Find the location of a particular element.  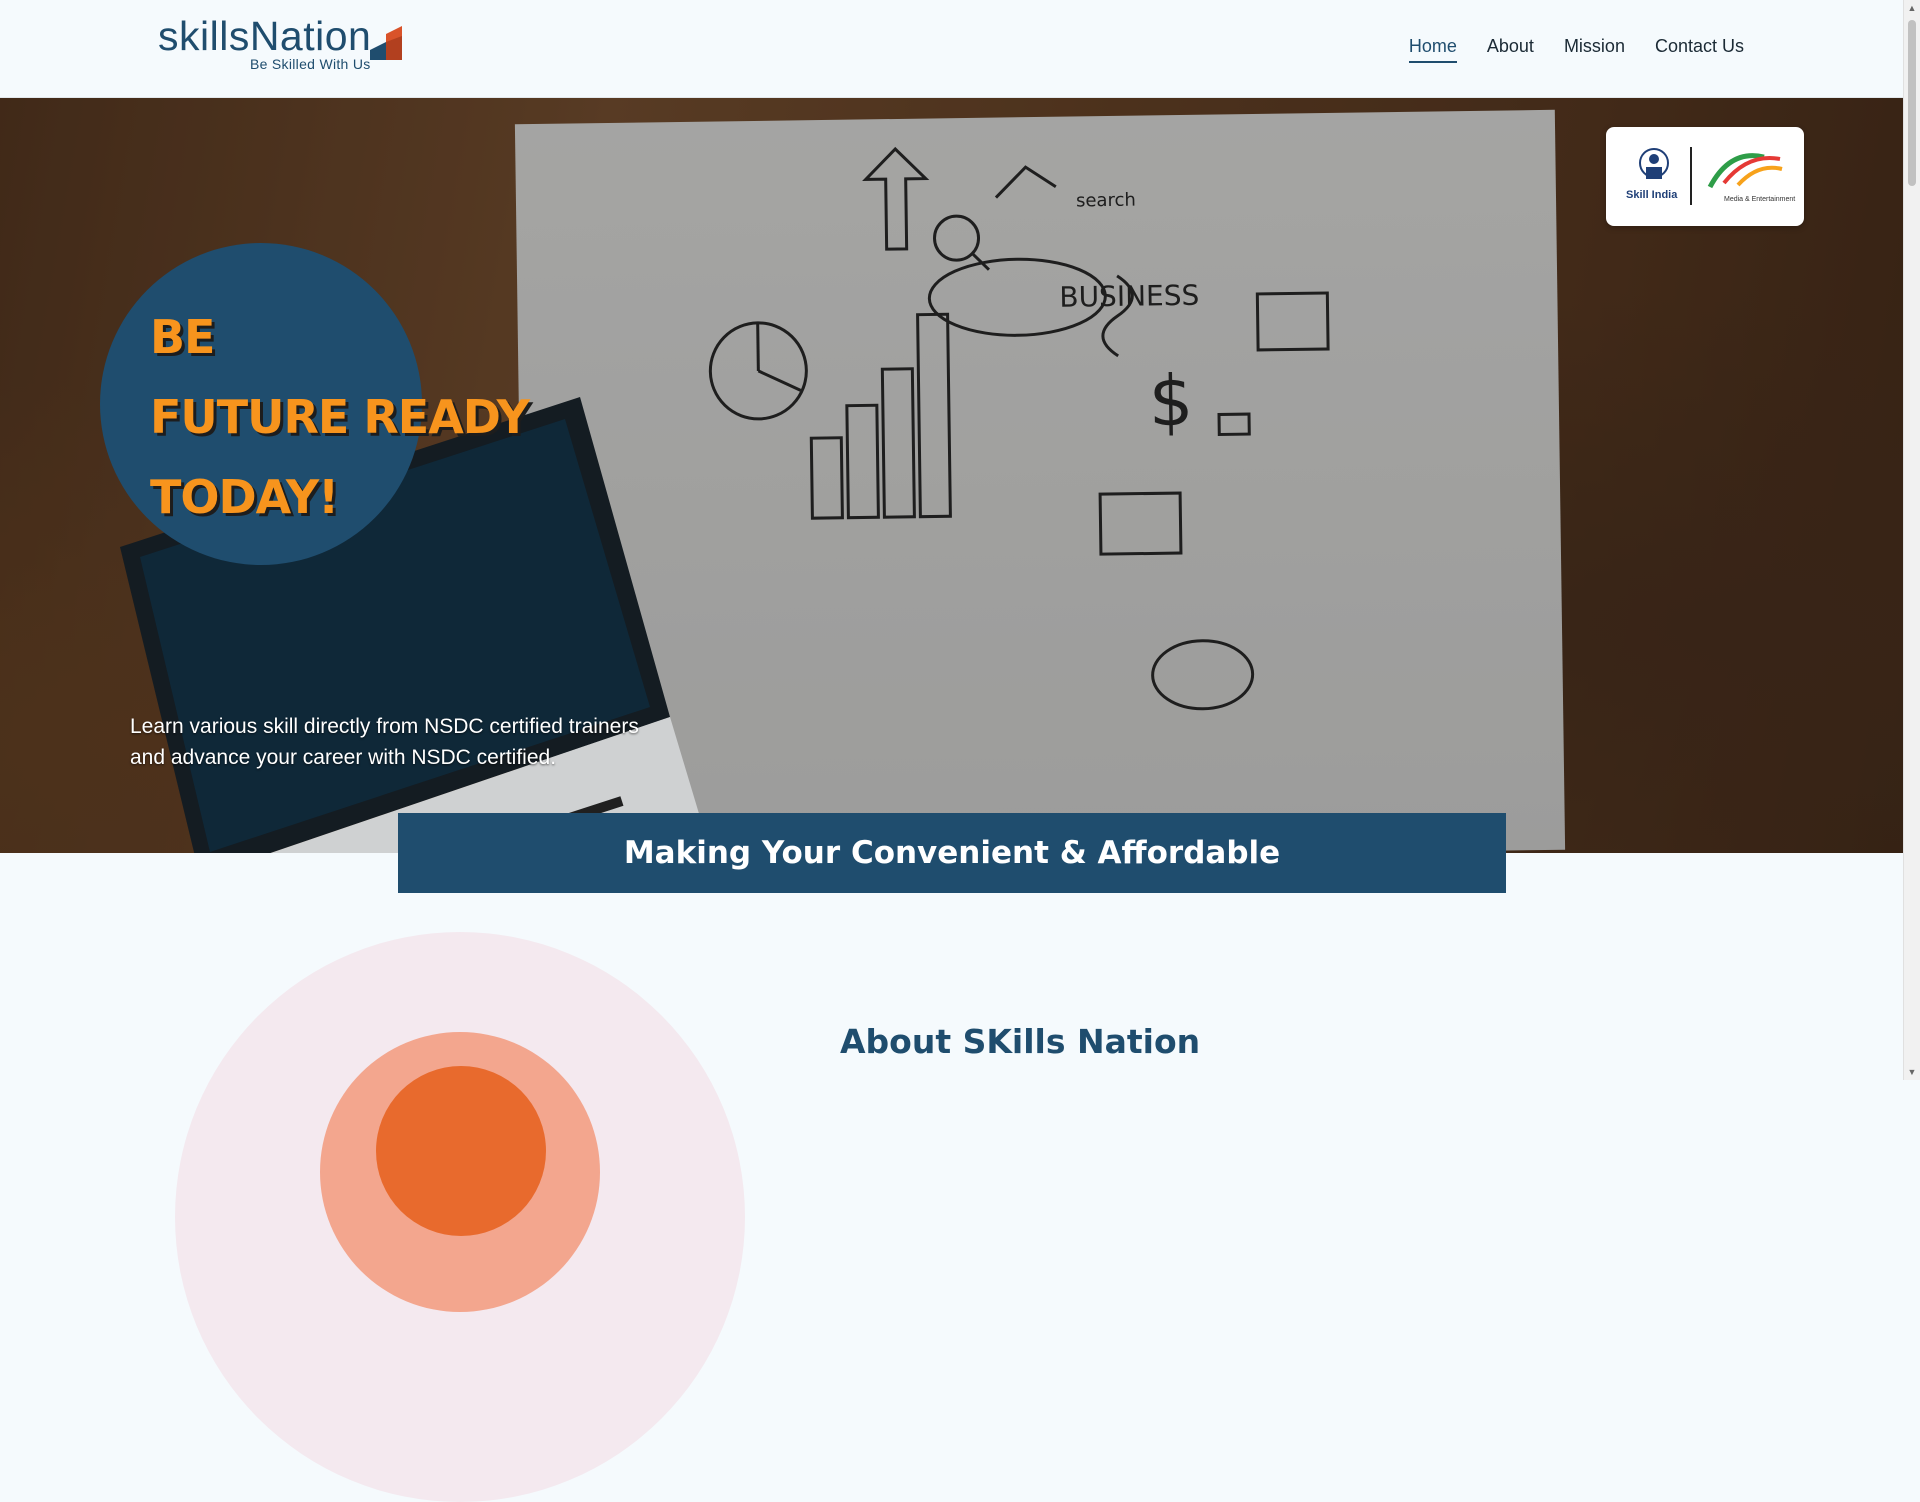

tagline-banner: Making Your Convenient & Affordable is located at coordinates (952, 853).